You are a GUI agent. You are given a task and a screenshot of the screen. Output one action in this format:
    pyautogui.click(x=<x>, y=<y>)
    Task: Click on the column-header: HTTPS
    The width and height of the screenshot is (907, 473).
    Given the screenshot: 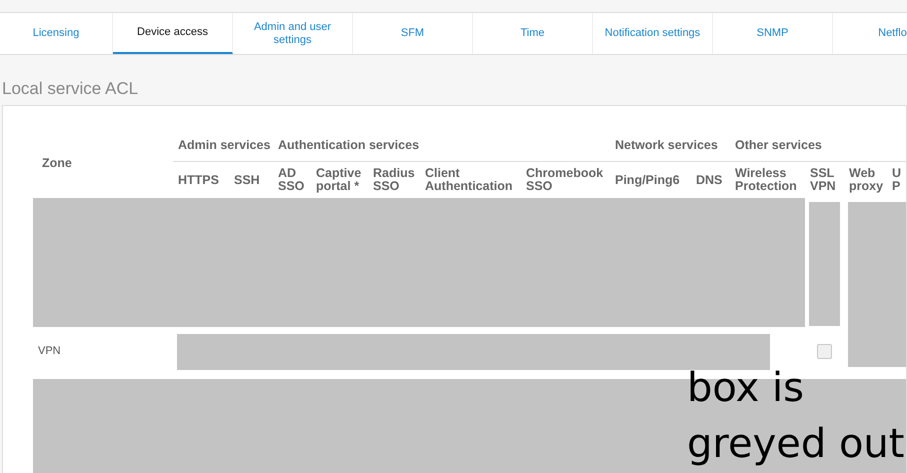 What is the action you would take?
    pyautogui.click(x=198, y=180)
    